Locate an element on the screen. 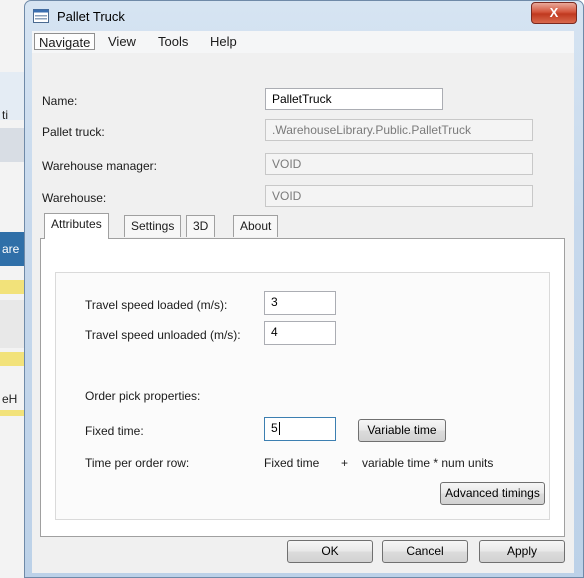 The height and width of the screenshot is (578, 584). name-label: Name: is located at coordinates (60, 101).